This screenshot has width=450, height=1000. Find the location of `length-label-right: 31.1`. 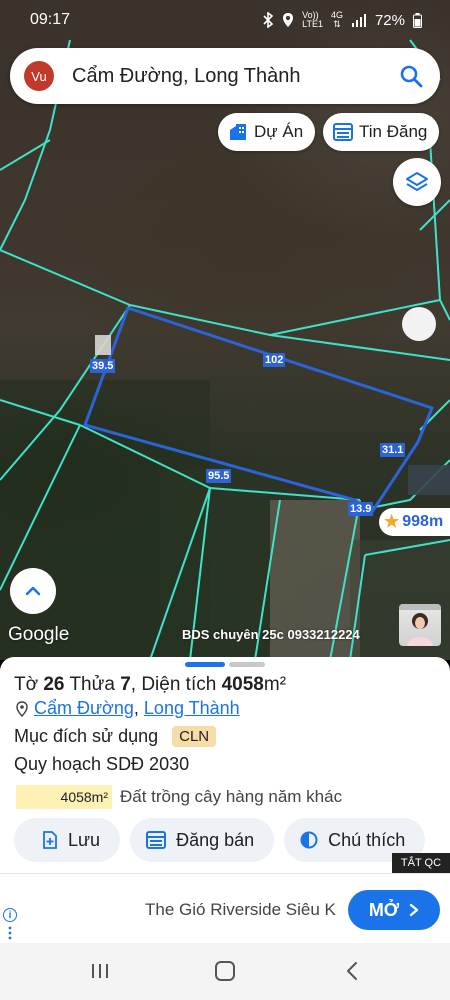

length-label-right: 31.1 is located at coordinates (393, 450).